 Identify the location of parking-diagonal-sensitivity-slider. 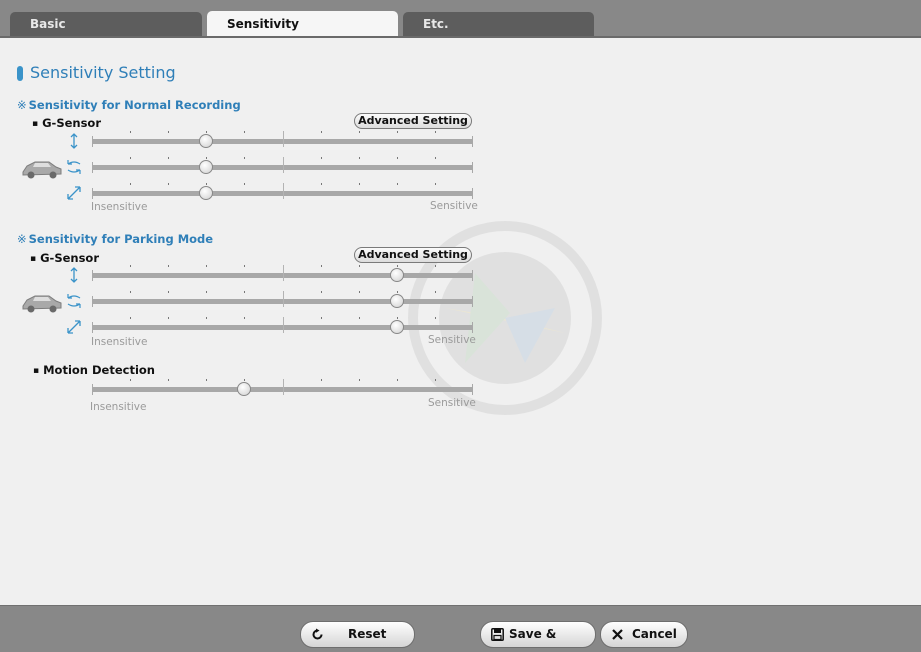
(282, 325).